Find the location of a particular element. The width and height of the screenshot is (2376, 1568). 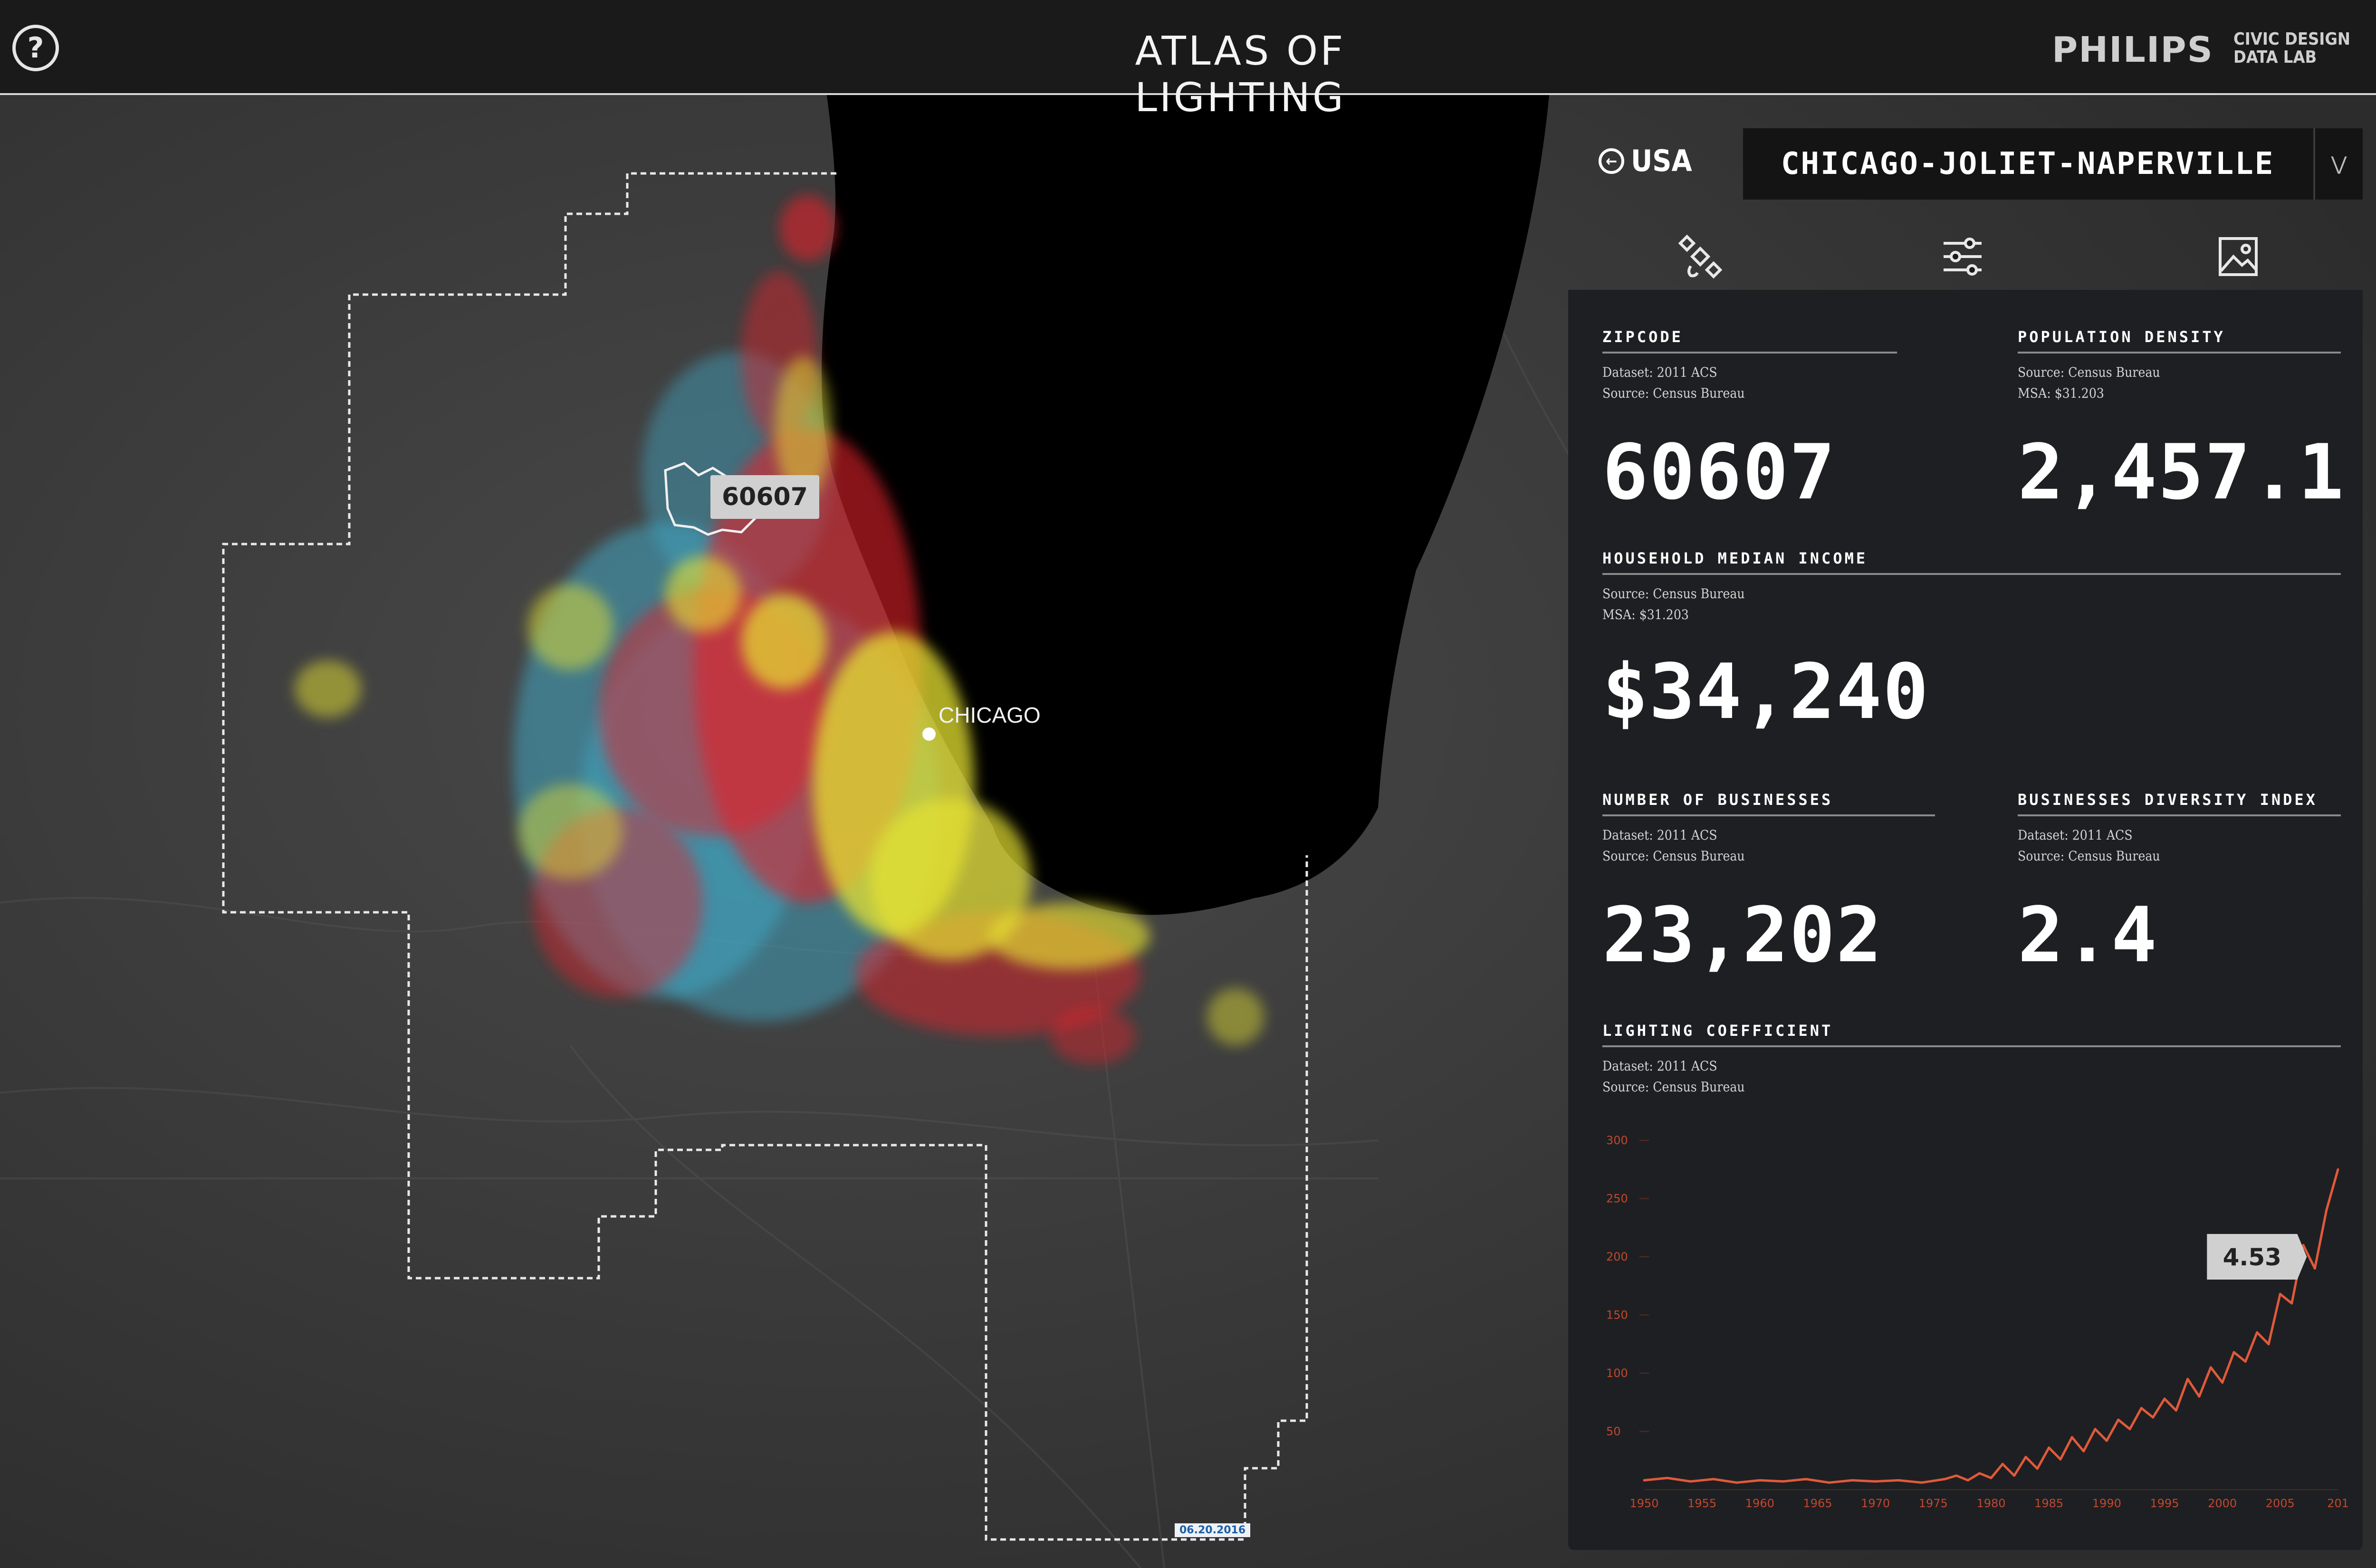

help-button: ? is located at coordinates (35, 48).